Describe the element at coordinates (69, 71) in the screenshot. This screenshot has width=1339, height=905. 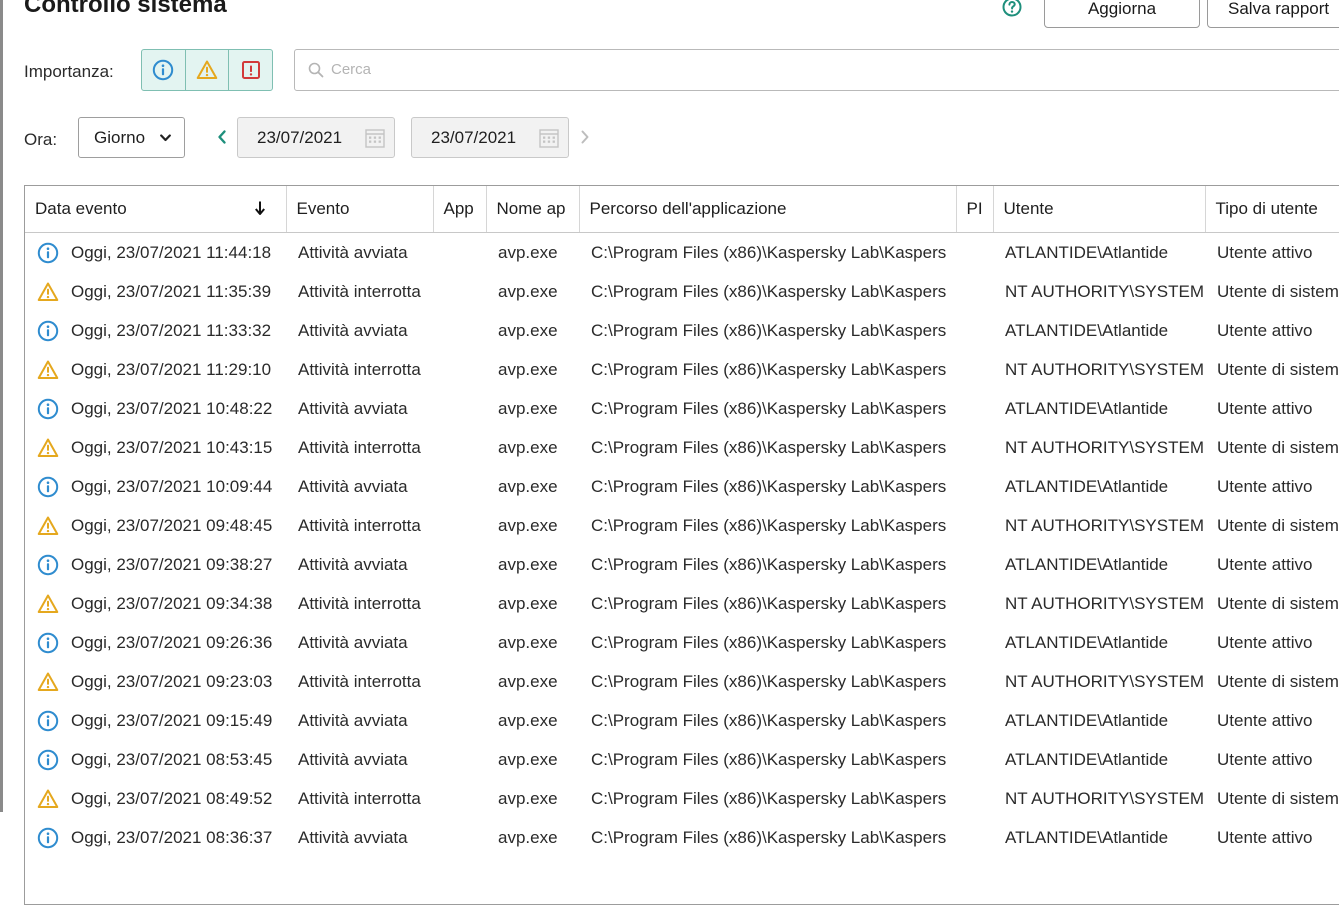
I see `importance-label: Importanza:` at that location.